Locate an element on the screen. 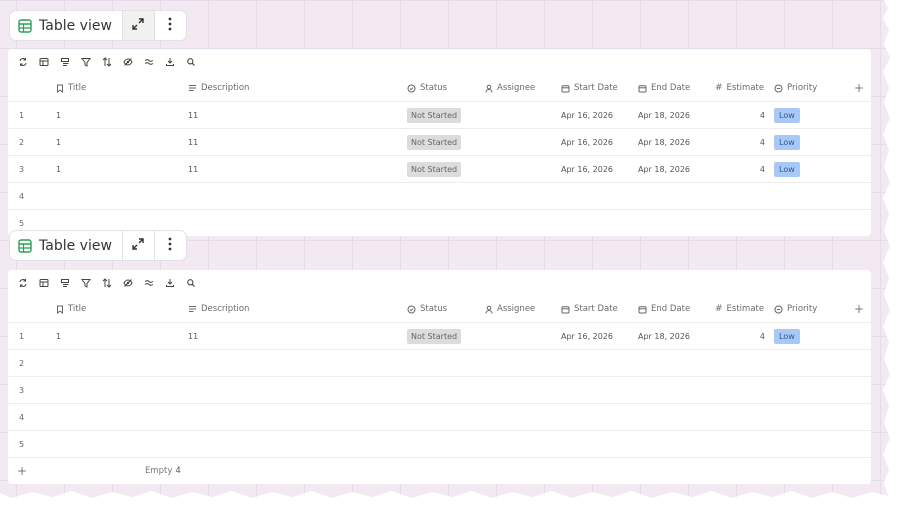 The width and height of the screenshot is (902, 512). table-row: 3 is located at coordinates (439, 390).